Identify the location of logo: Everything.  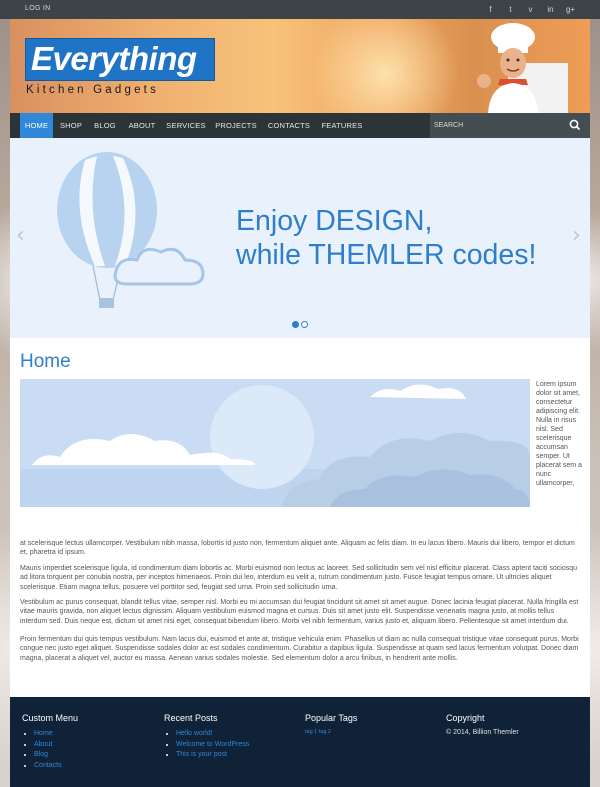
(120, 59).